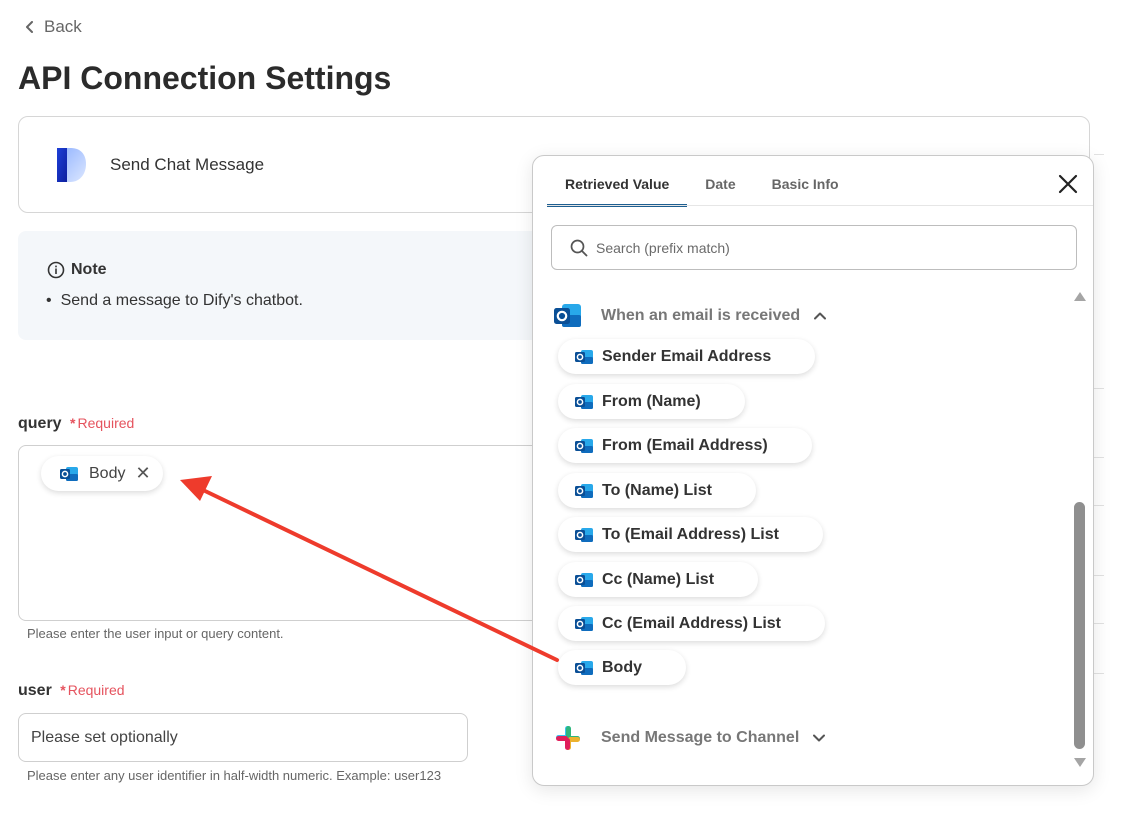 Image resolution: width=1131 pixels, height=815 pixels. Describe the element at coordinates (142, 473) in the screenshot. I see `remove-chip-icon: ✕` at that location.